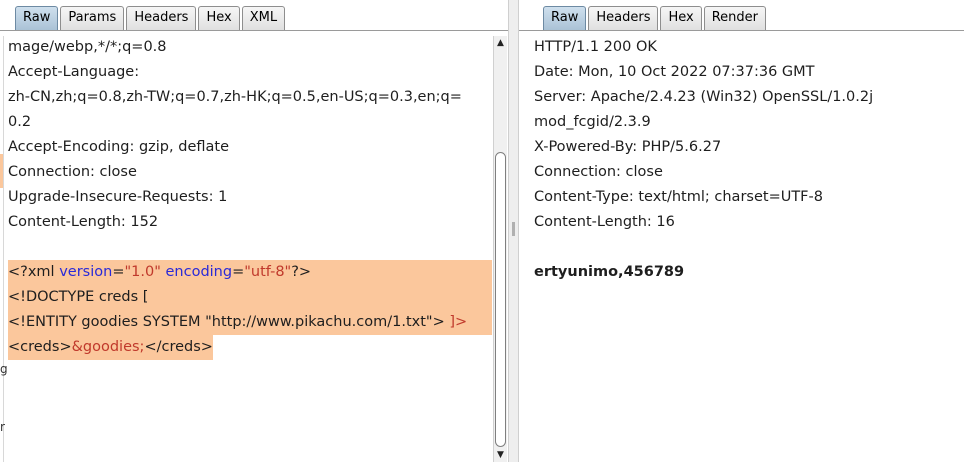  Describe the element at coordinates (254, 30) in the screenshot. I see `request-tabbar-divider` at that location.